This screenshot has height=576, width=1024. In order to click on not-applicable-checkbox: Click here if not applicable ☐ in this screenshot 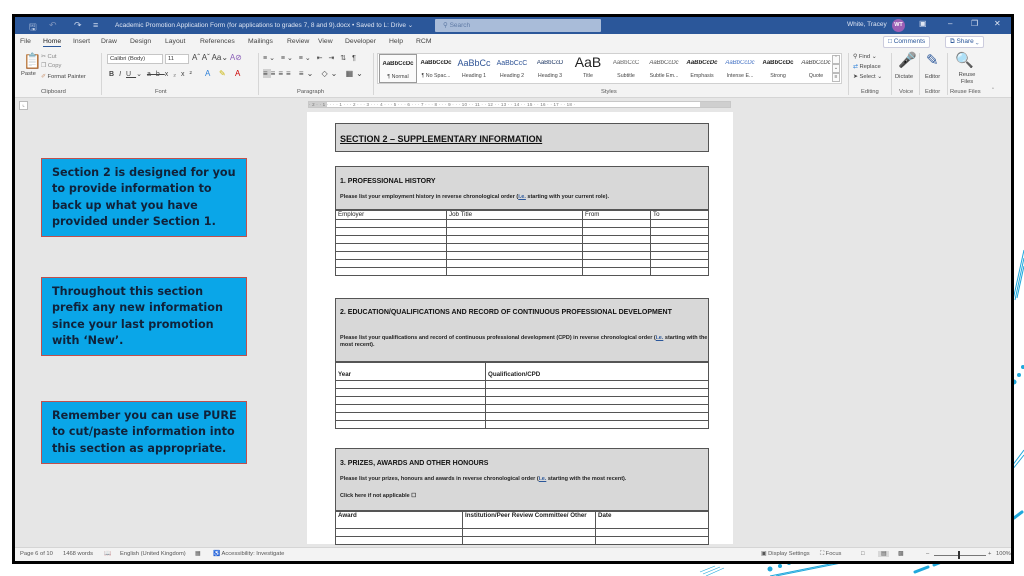, I will do `click(378, 496)`.